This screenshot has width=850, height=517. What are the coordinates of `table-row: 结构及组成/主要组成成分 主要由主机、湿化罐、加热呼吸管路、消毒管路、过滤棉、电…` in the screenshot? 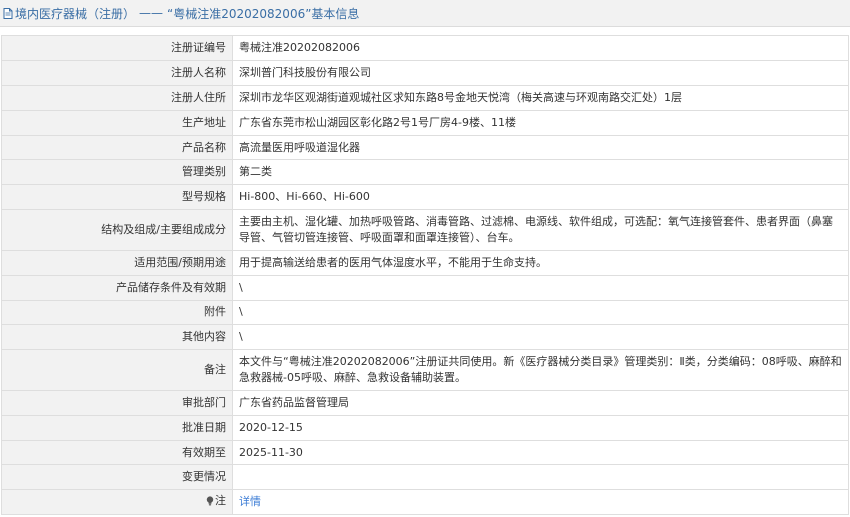 It's located at (425, 230).